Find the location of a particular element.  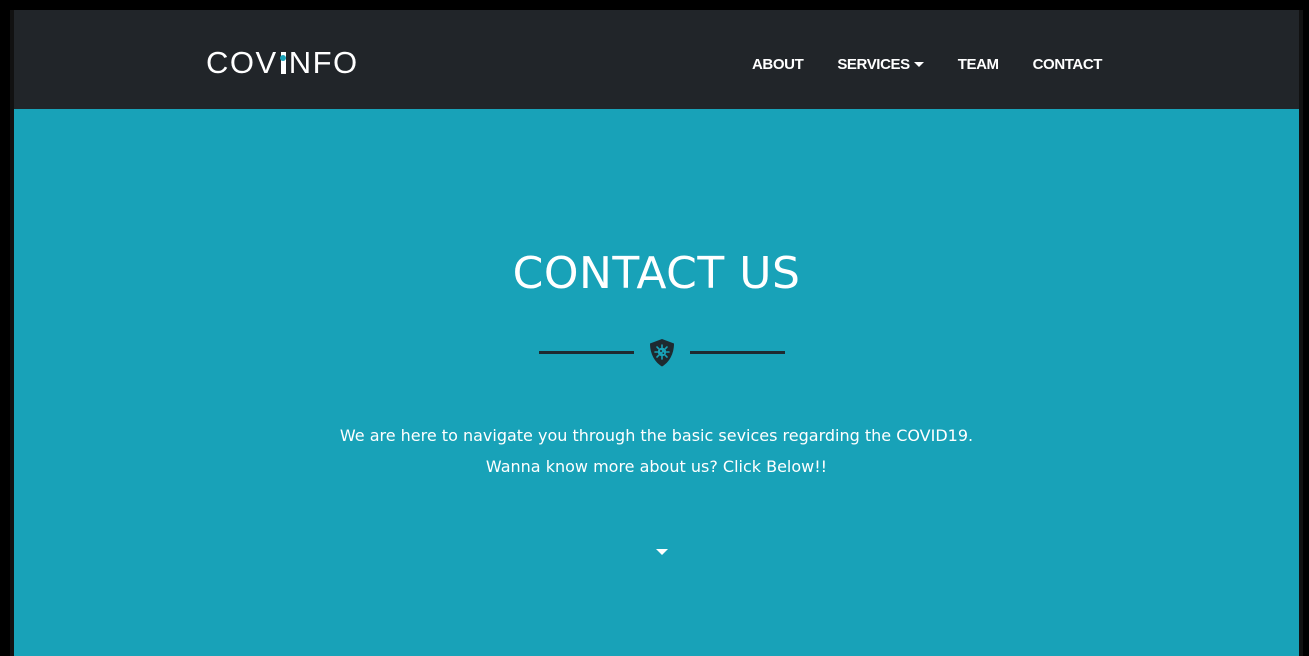

shield-virus-icon is located at coordinates (662, 353).